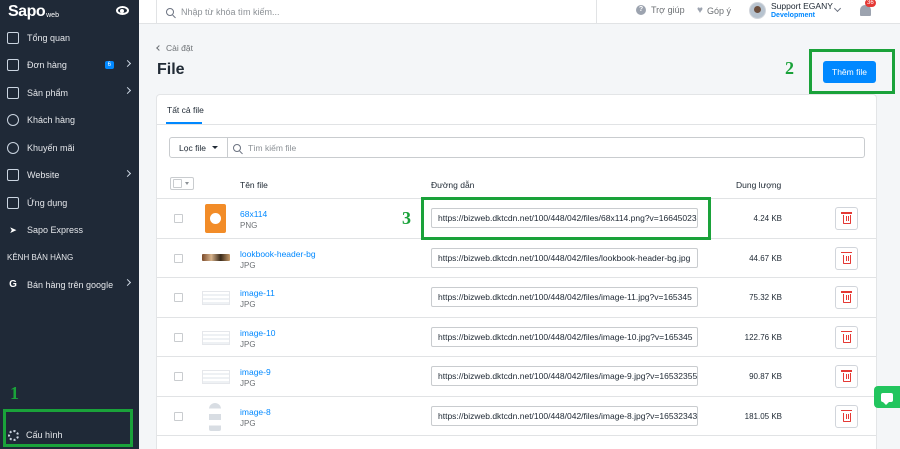 The image size is (900, 449). Describe the element at coordinates (765, 376) in the screenshot. I see `file-size: 90.87 KB` at that location.